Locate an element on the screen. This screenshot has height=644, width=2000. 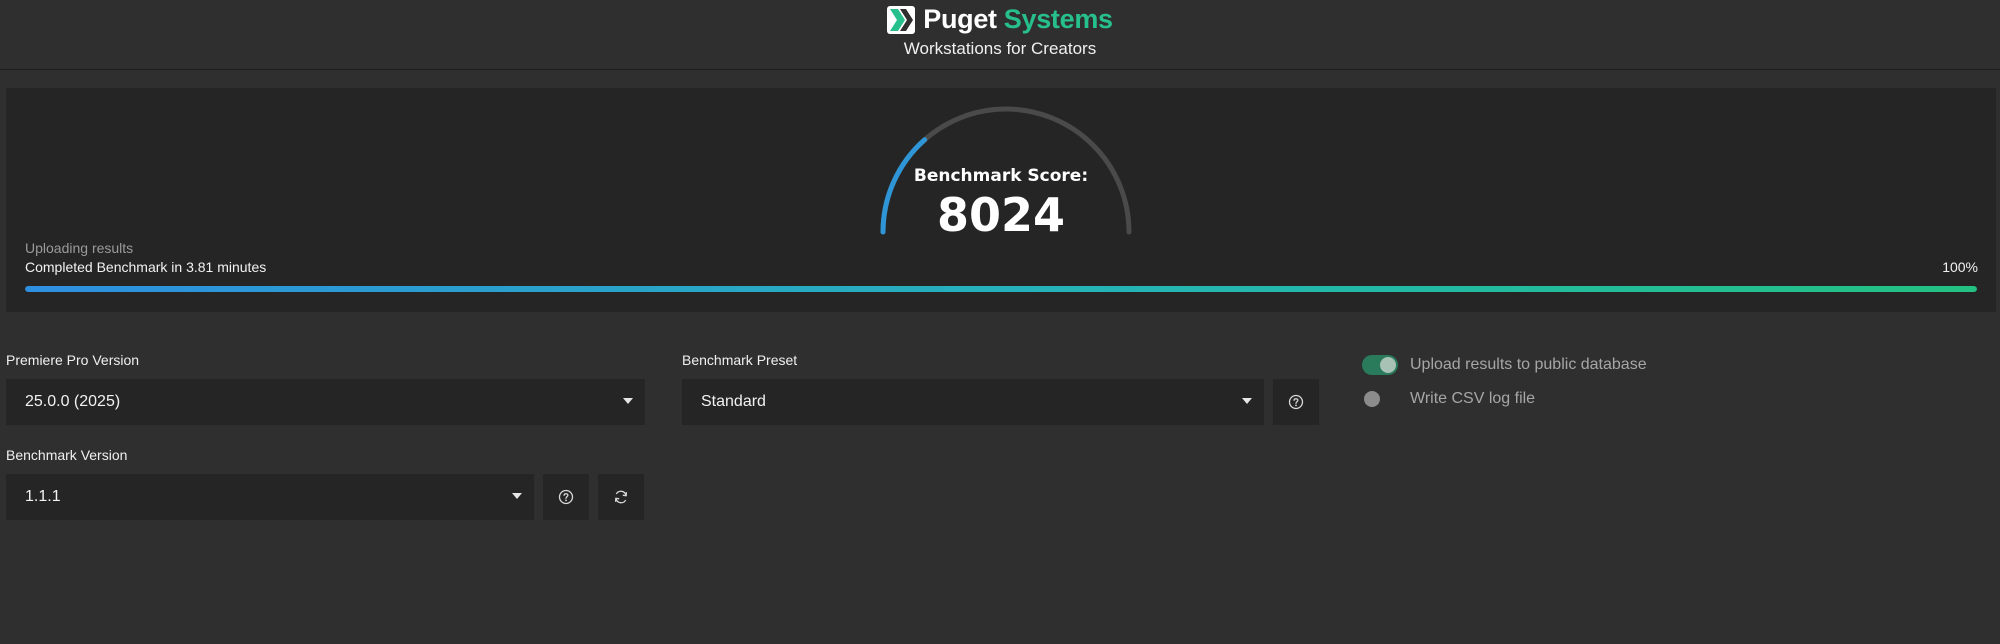
brand-name: Puget Systems is located at coordinates (1018, 19).